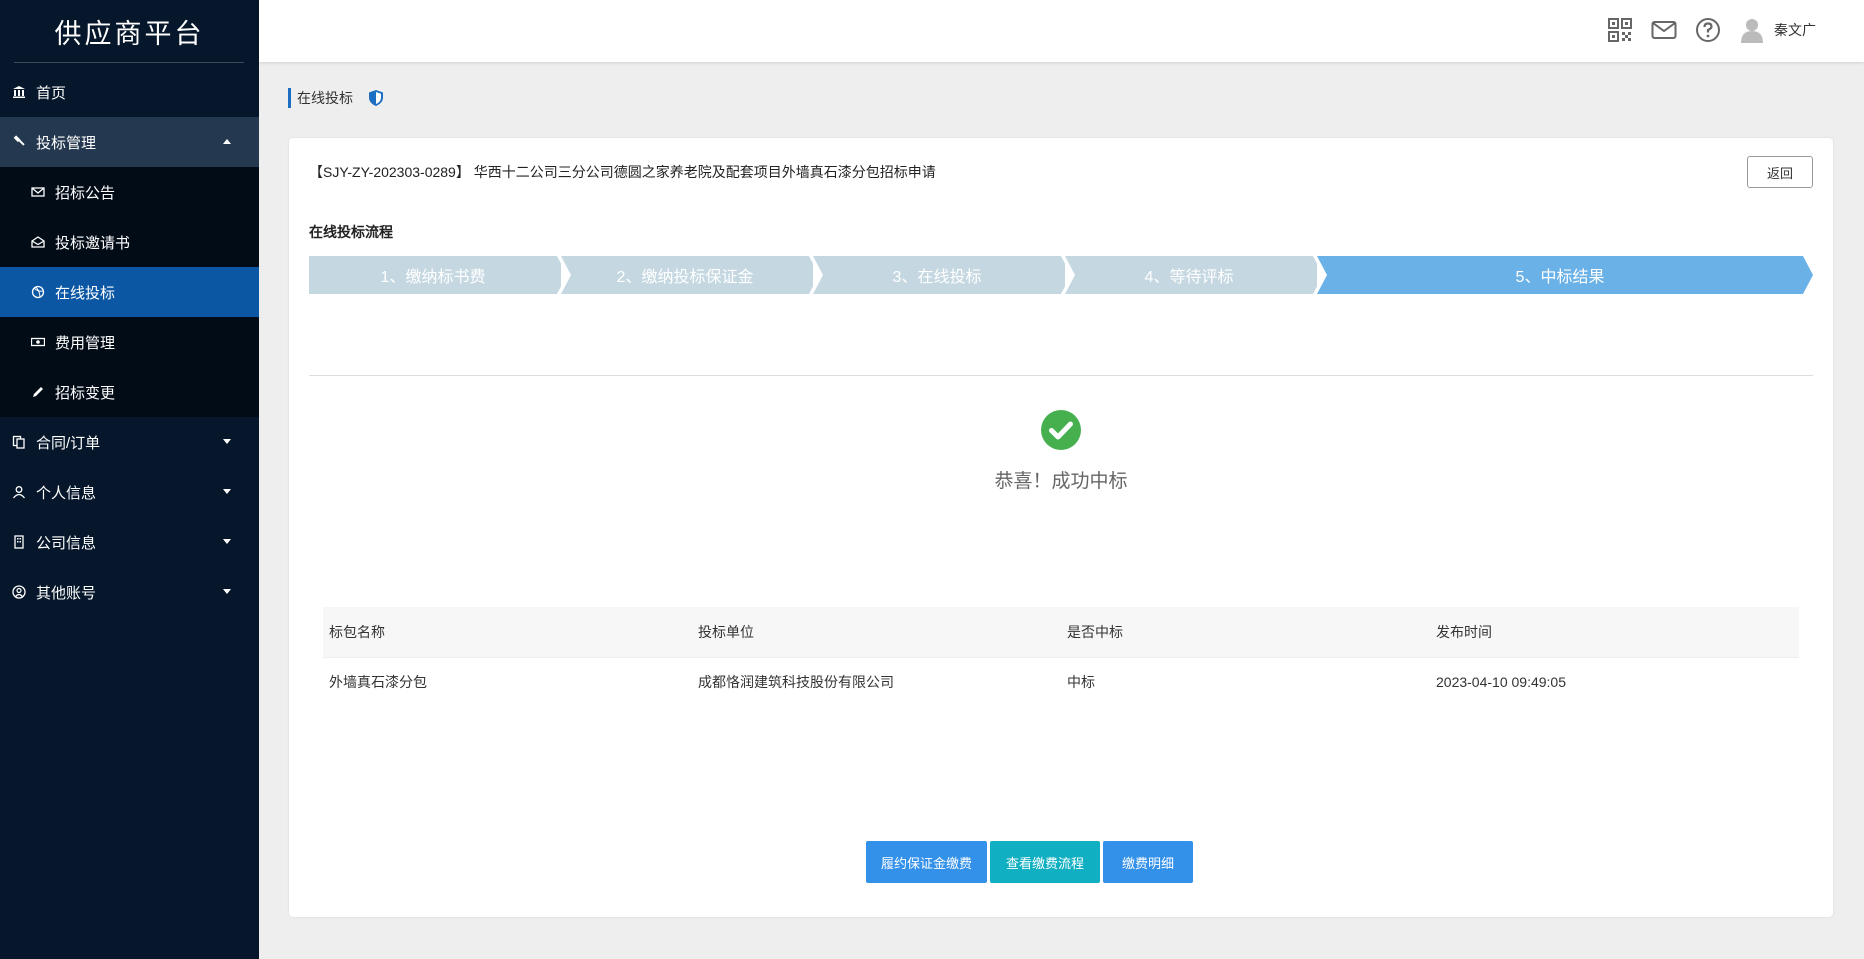 Image resolution: width=1864 pixels, height=959 pixels. I want to click on mail-icon, so click(1664, 30).